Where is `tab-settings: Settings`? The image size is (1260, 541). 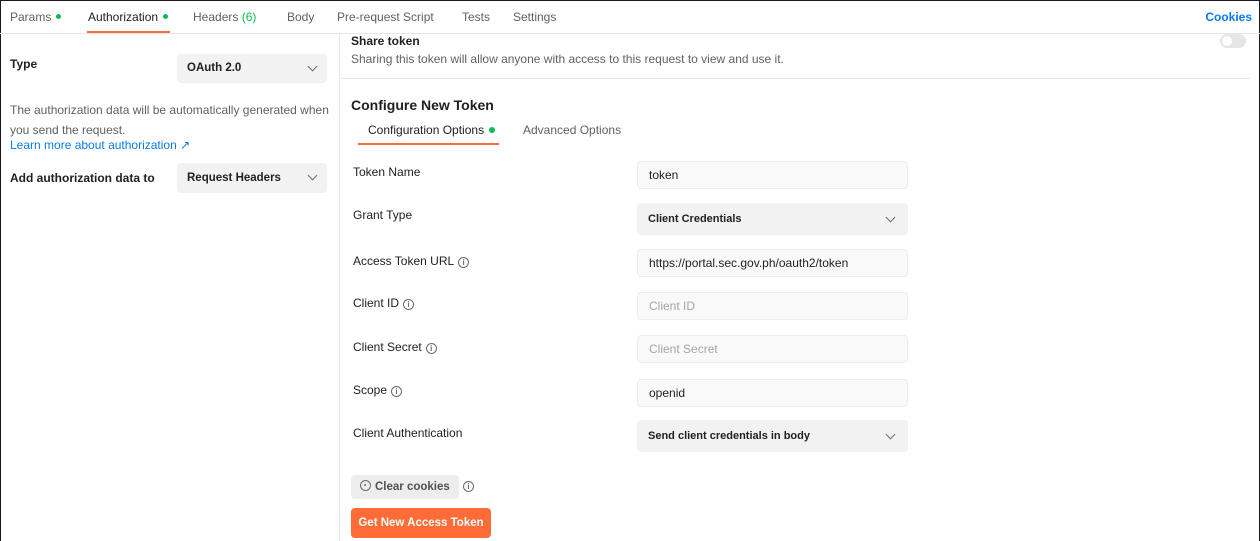 tab-settings: Settings is located at coordinates (534, 17).